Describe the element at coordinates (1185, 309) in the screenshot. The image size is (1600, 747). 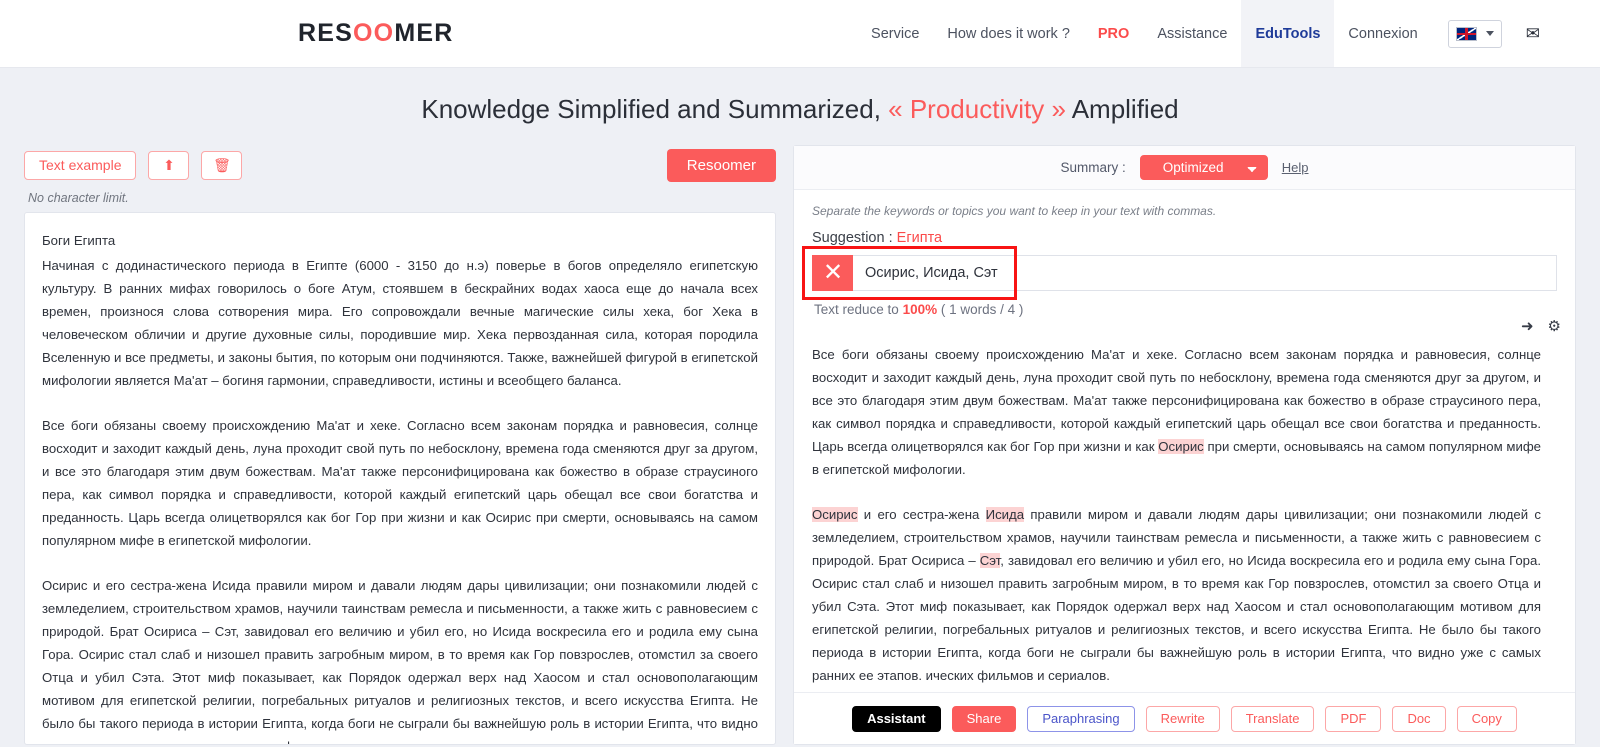
I see `text-reduce-status: Text reduce to 100% ( 1 words / 4 )` at that location.